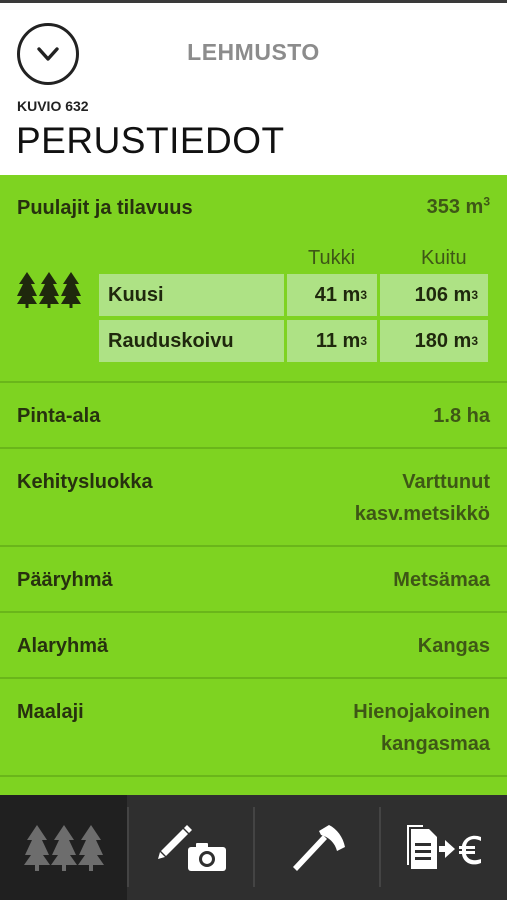  What do you see at coordinates (441, 580) in the screenshot?
I see `field-value: Metsämaa` at bounding box center [441, 580].